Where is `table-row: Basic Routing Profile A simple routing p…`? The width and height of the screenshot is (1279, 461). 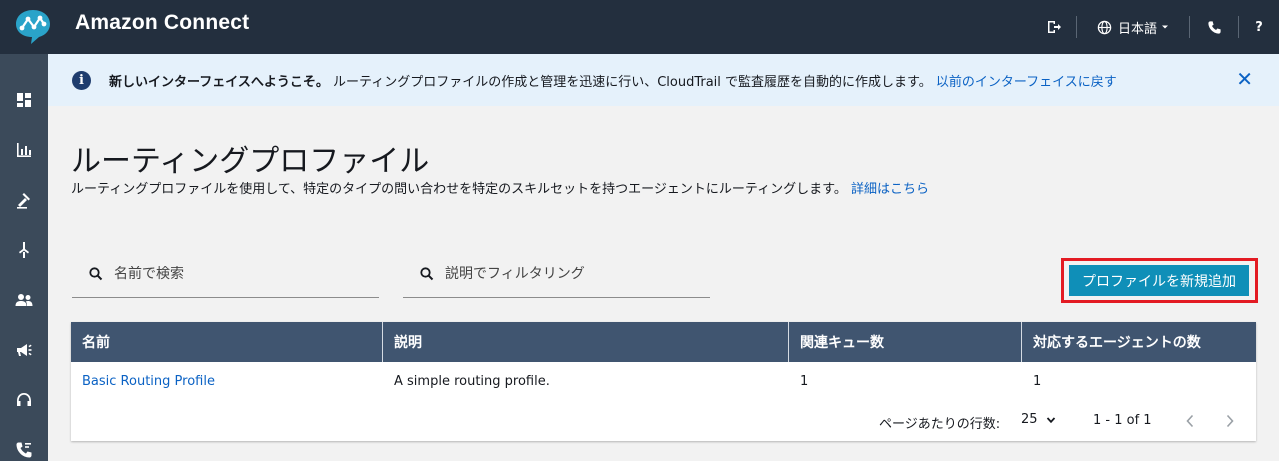 table-row: Basic Routing Profile A simple routing p… is located at coordinates (663, 381).